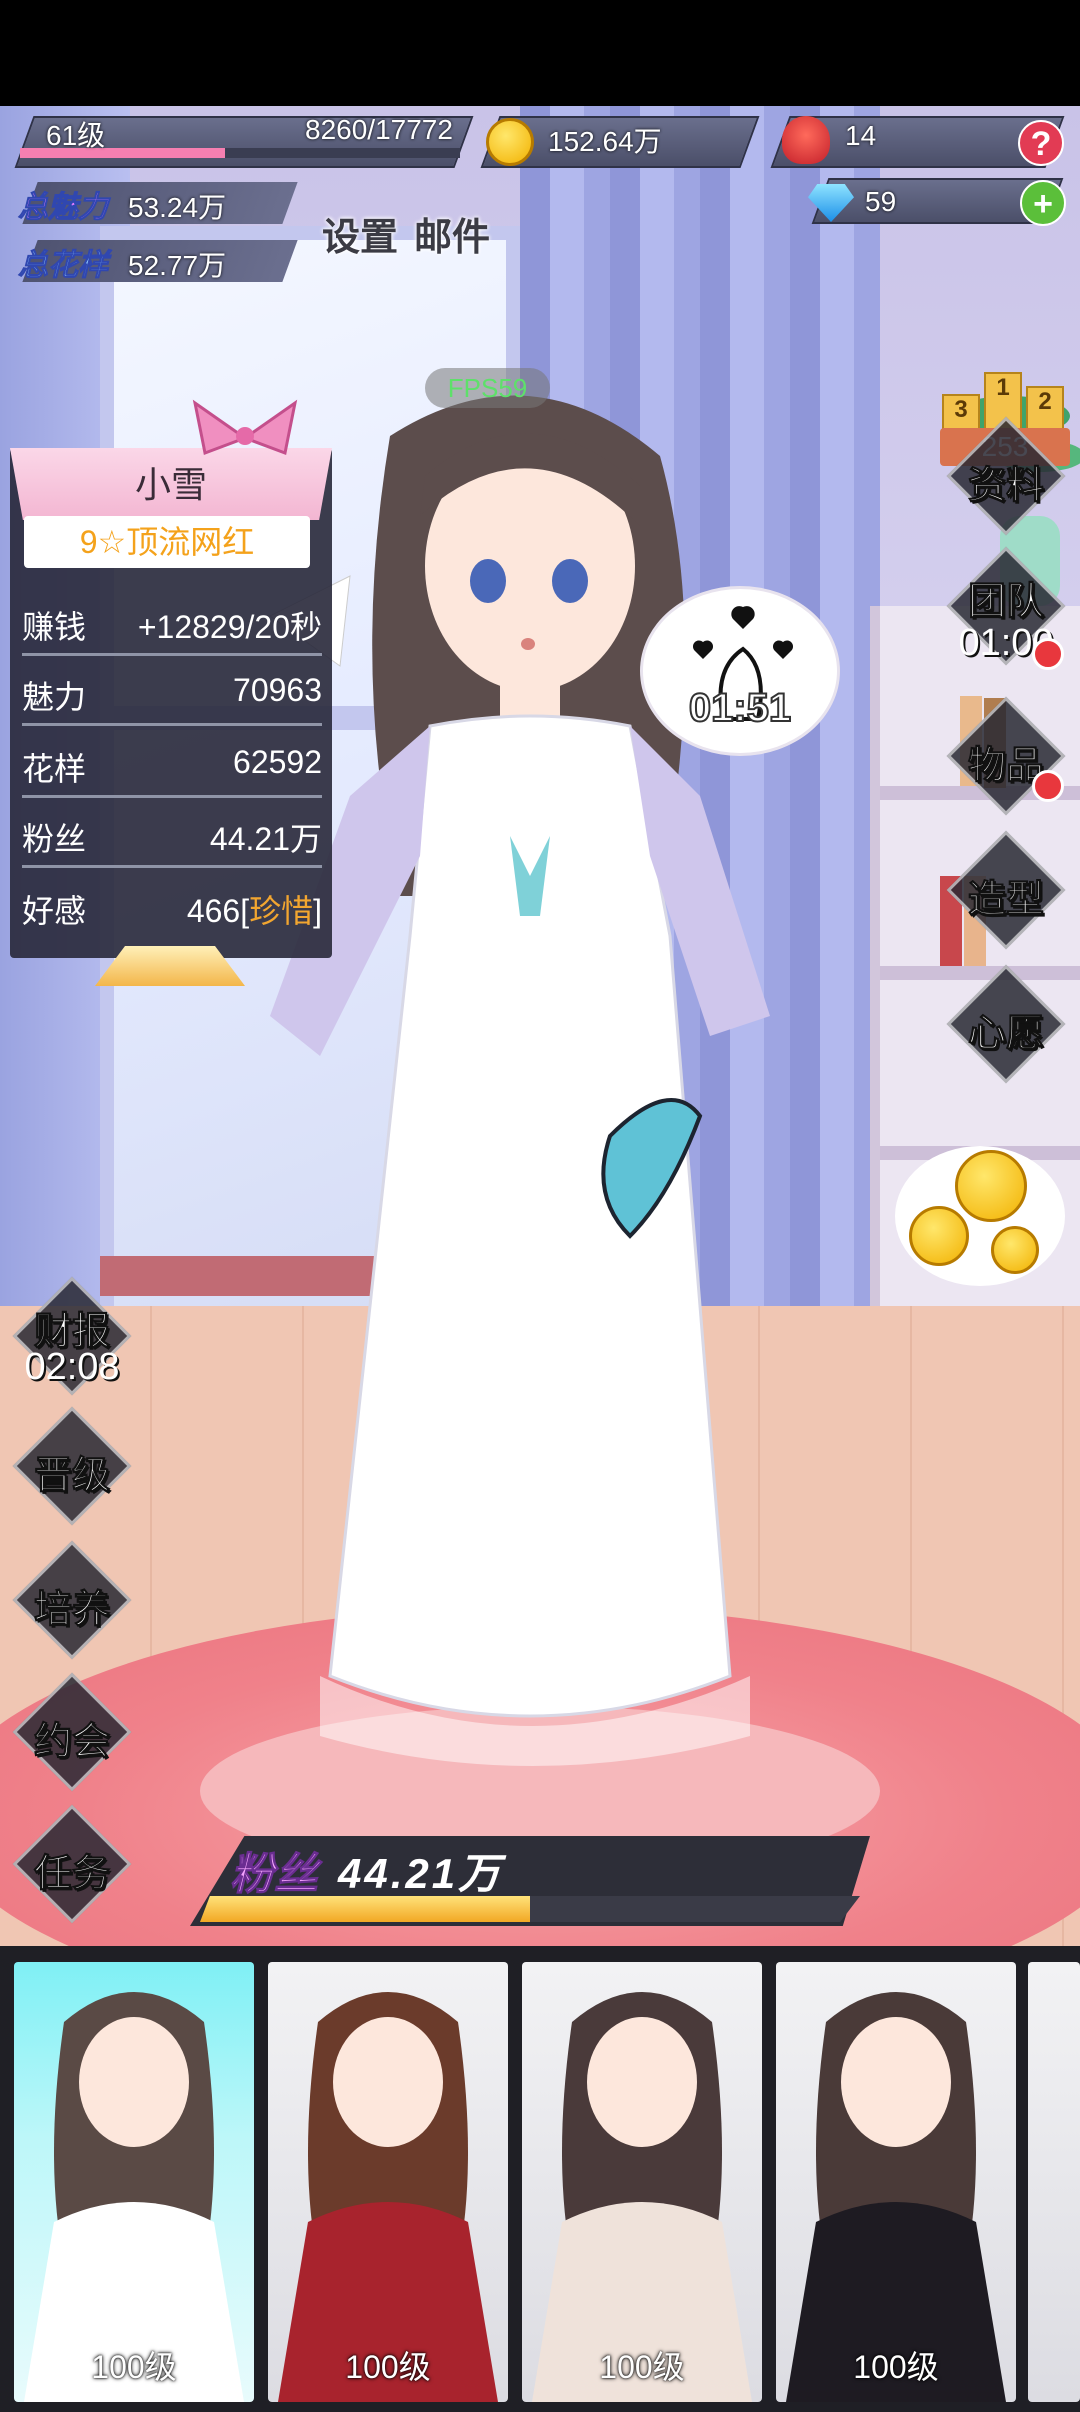  I want to click on profile-row-income: 赚钱 +12829/20秒, so click(172, 621).